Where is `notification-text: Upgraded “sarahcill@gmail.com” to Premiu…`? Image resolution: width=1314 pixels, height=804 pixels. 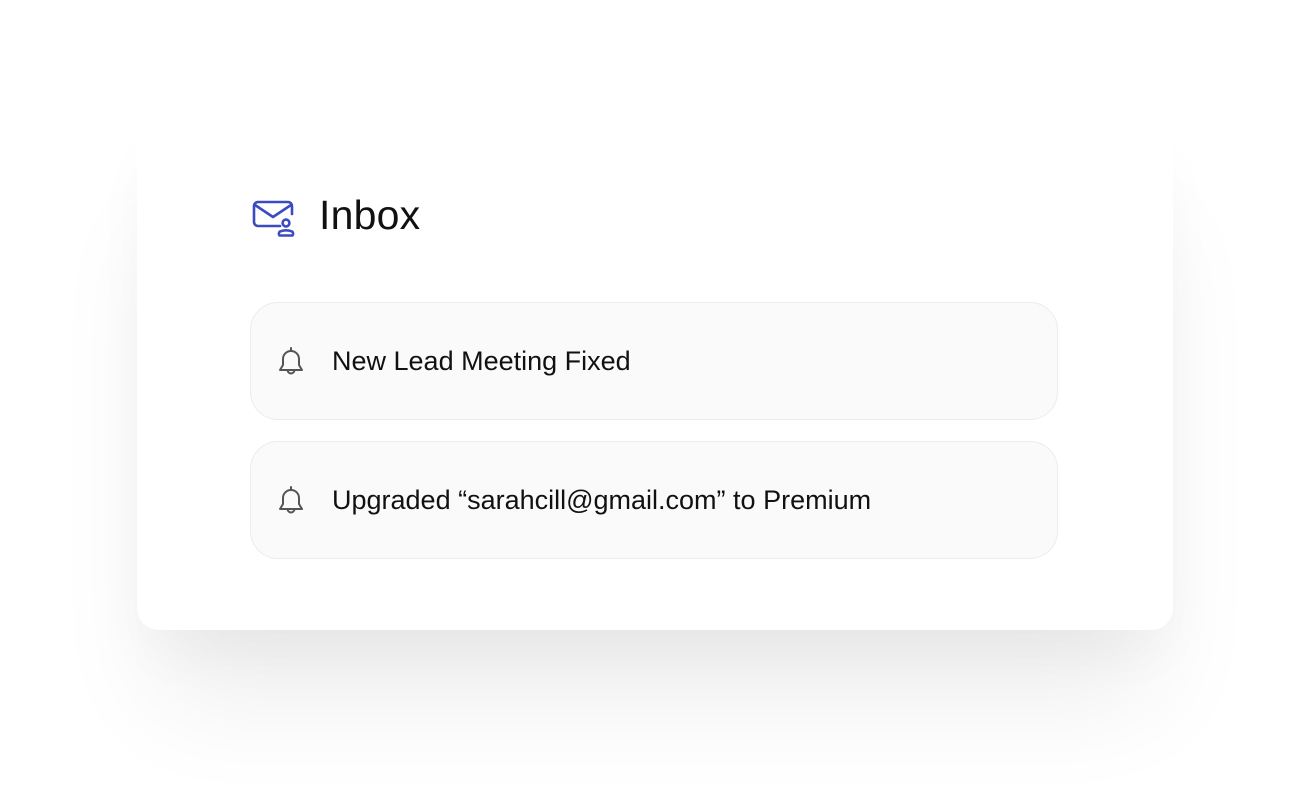 notification-text: Upgraded “sarahcill@gmail.com” to Premiu… is located at coordinates (602, 499).